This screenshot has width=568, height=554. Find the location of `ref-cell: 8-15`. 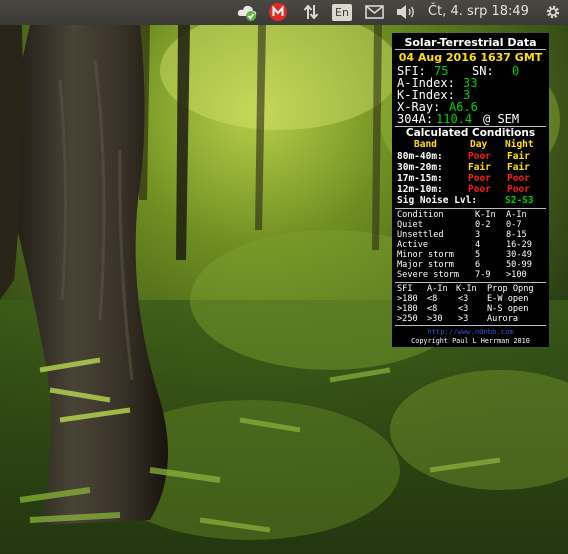

ref-cell: 8-15 is located at coordinates (516, 235).